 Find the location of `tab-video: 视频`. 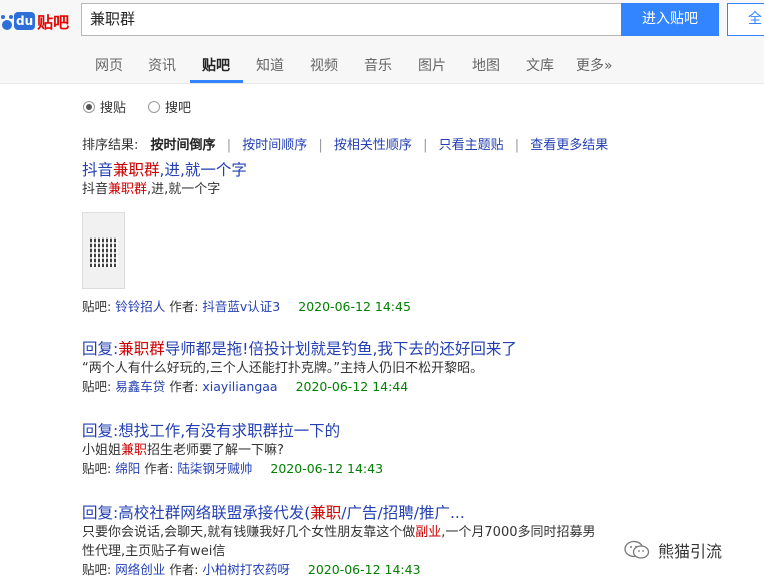

tab-video: 视频 is located at coordinates (324, 65).